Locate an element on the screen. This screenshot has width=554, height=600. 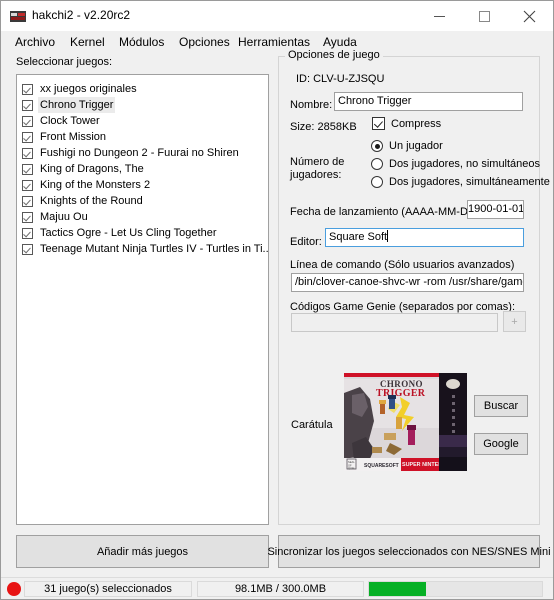
minimize-button is located at coordinates (439, 16).